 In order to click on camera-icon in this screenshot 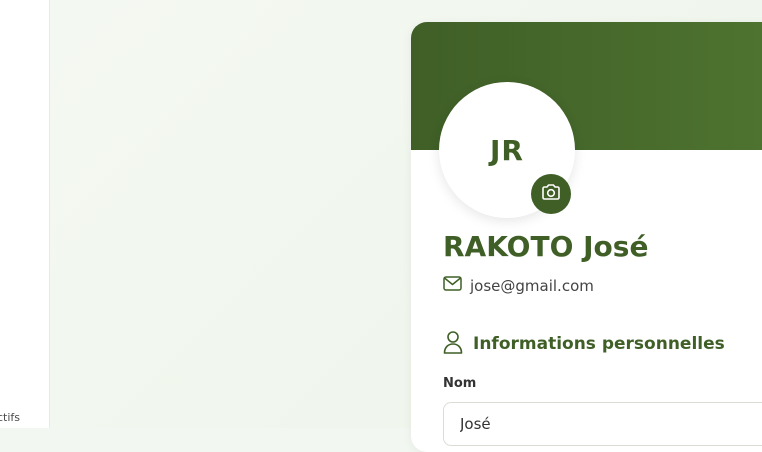, I will do `click(551, 194)`.